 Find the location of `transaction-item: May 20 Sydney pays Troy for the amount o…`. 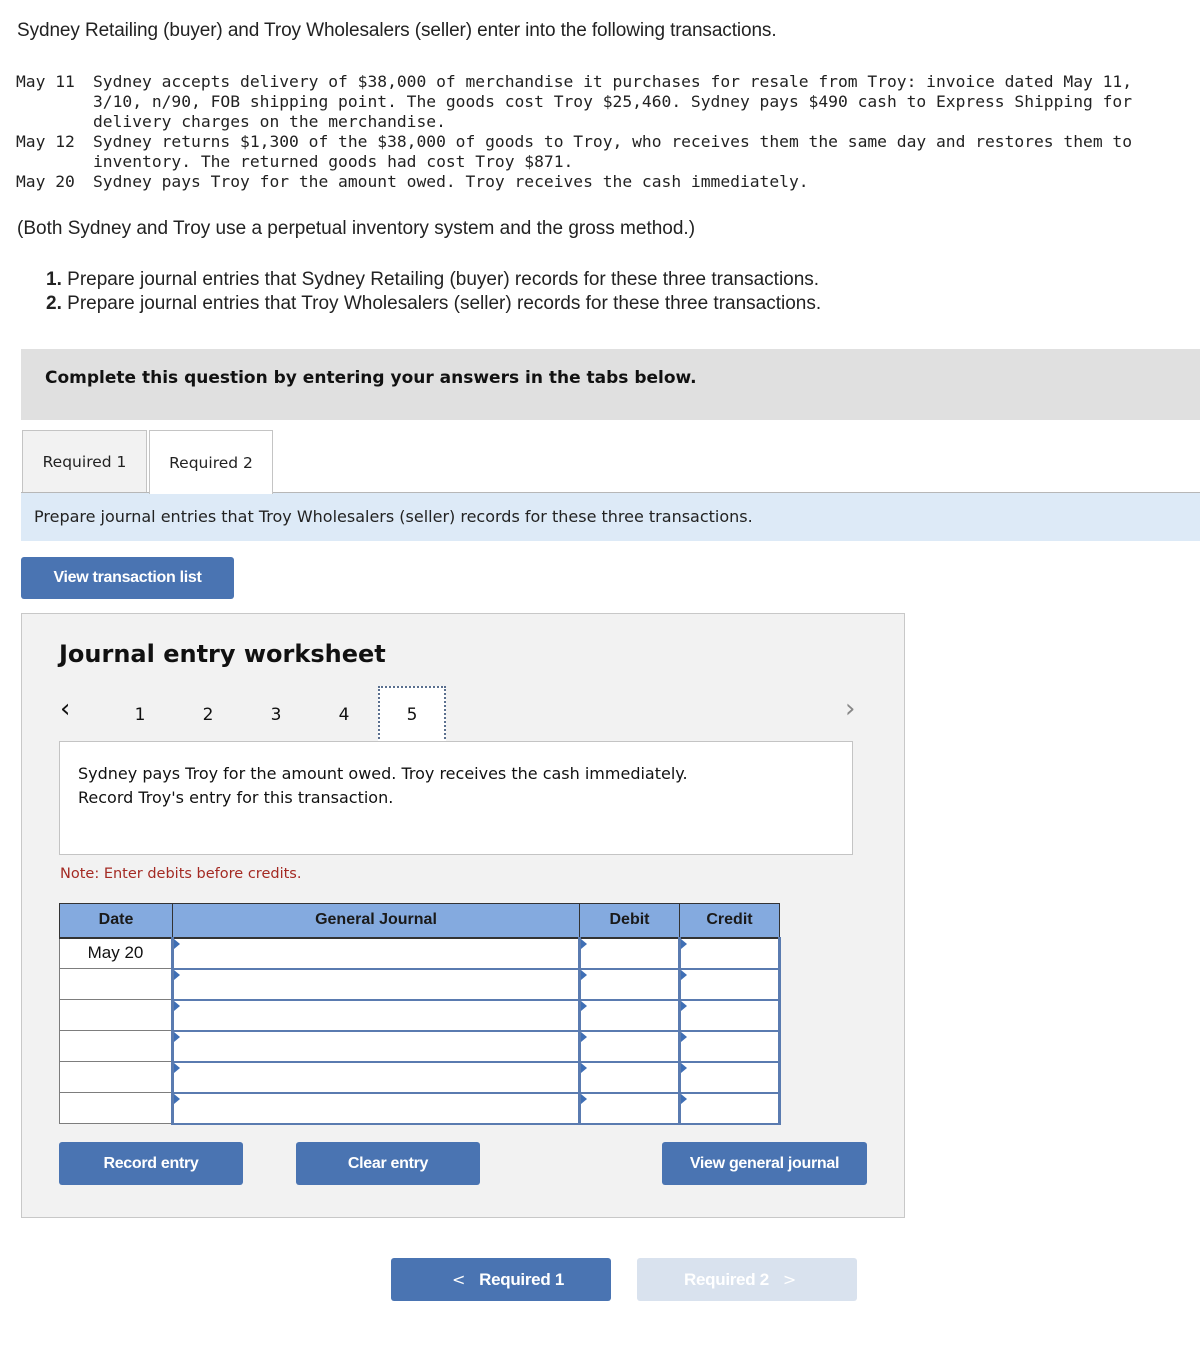

transaction-item: May 20 Sydney pays Troy for the amount o… is located at coordinates (608, 182).